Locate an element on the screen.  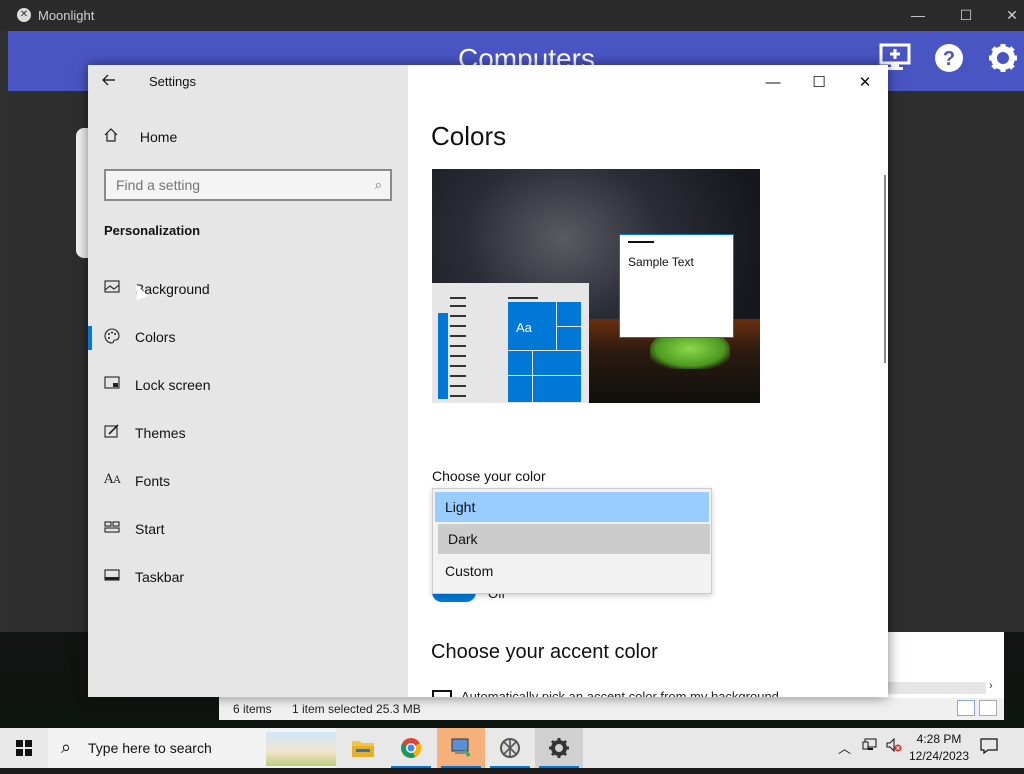
dropdown-option-light: Light is located at coordinates (572, 507).